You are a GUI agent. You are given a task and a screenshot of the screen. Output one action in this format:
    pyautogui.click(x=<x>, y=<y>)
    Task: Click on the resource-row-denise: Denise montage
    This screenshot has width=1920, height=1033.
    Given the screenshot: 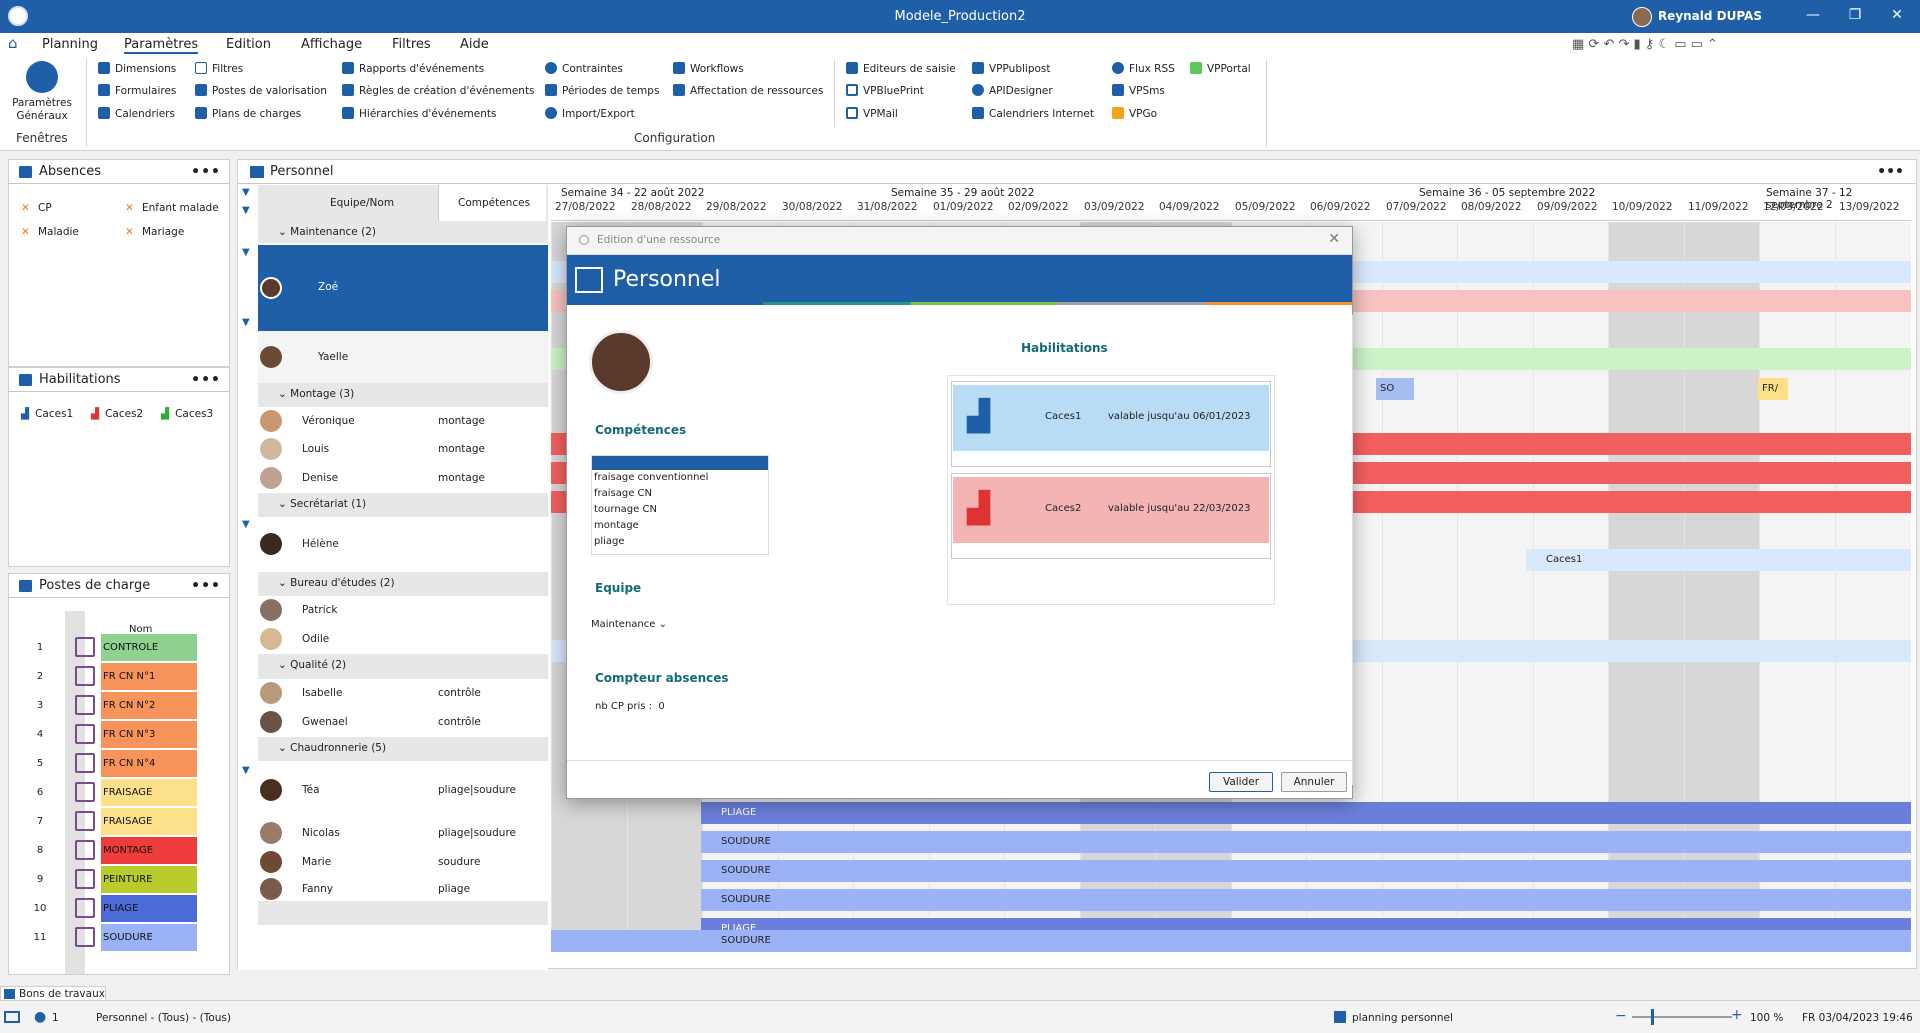 What is the action you would take?
    pyautogui.click(x=403, y=478)
    